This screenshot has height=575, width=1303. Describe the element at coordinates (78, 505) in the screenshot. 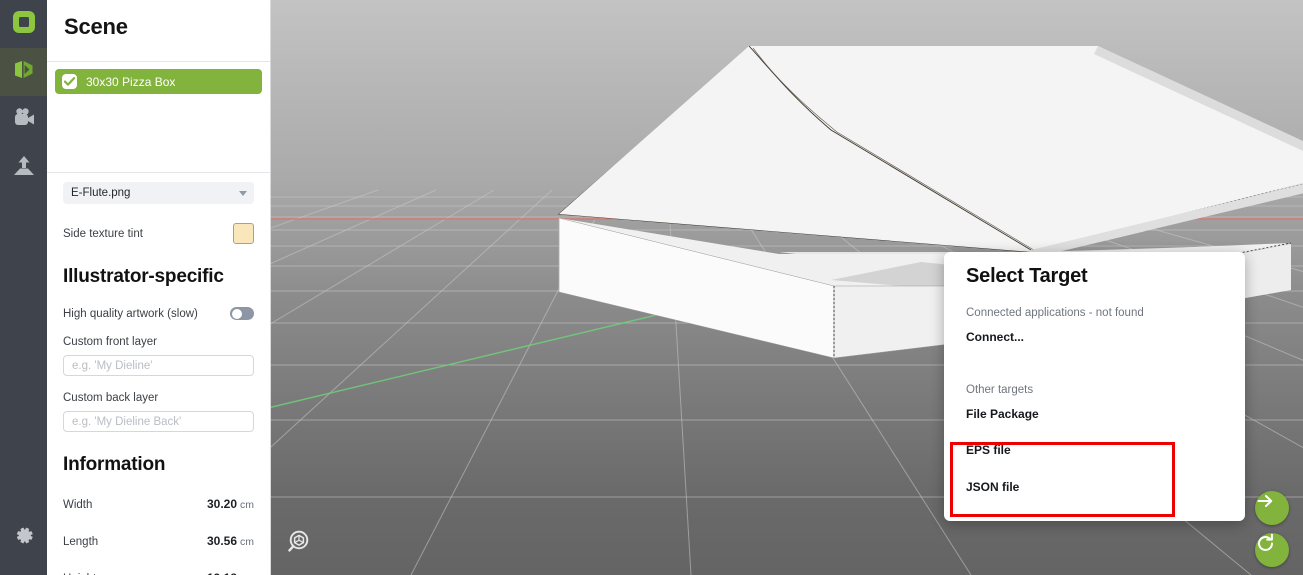

I see `info-label-width: Width` at that location.